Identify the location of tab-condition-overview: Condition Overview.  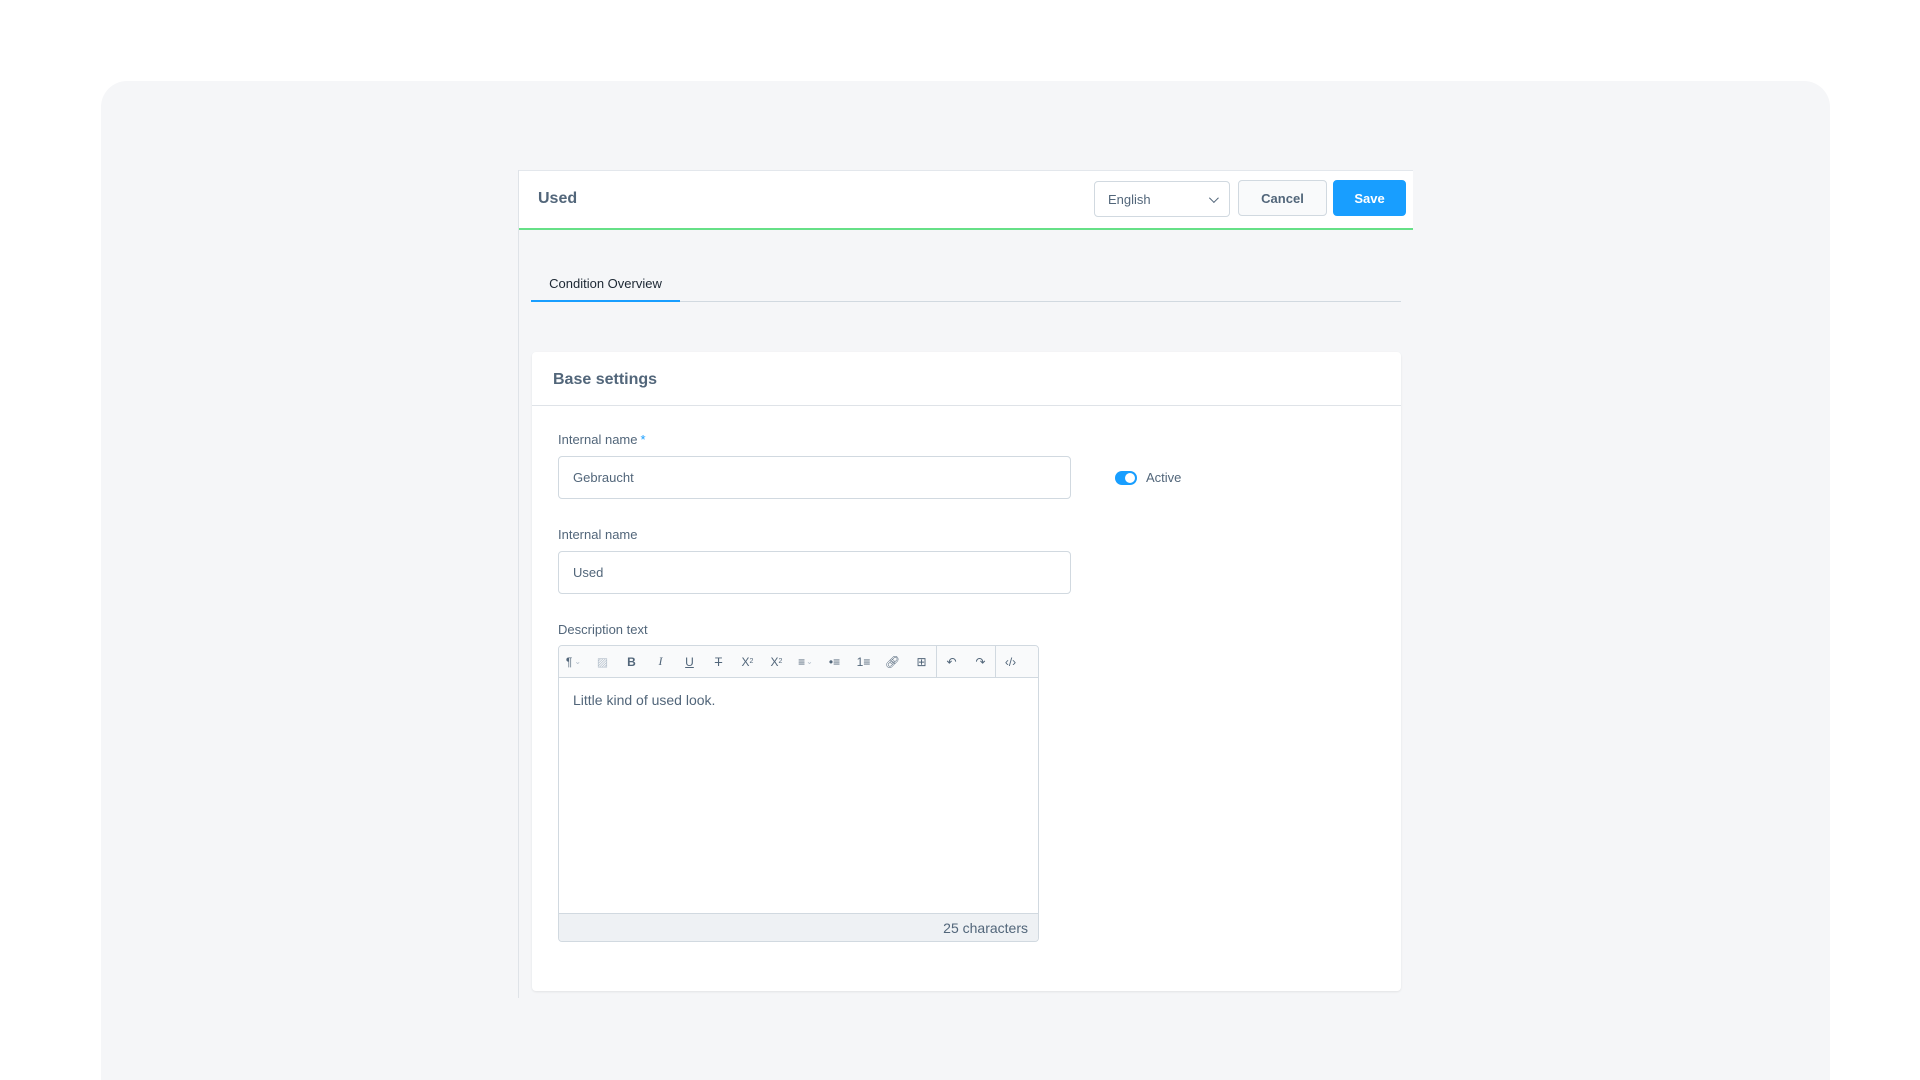
(605, 287).